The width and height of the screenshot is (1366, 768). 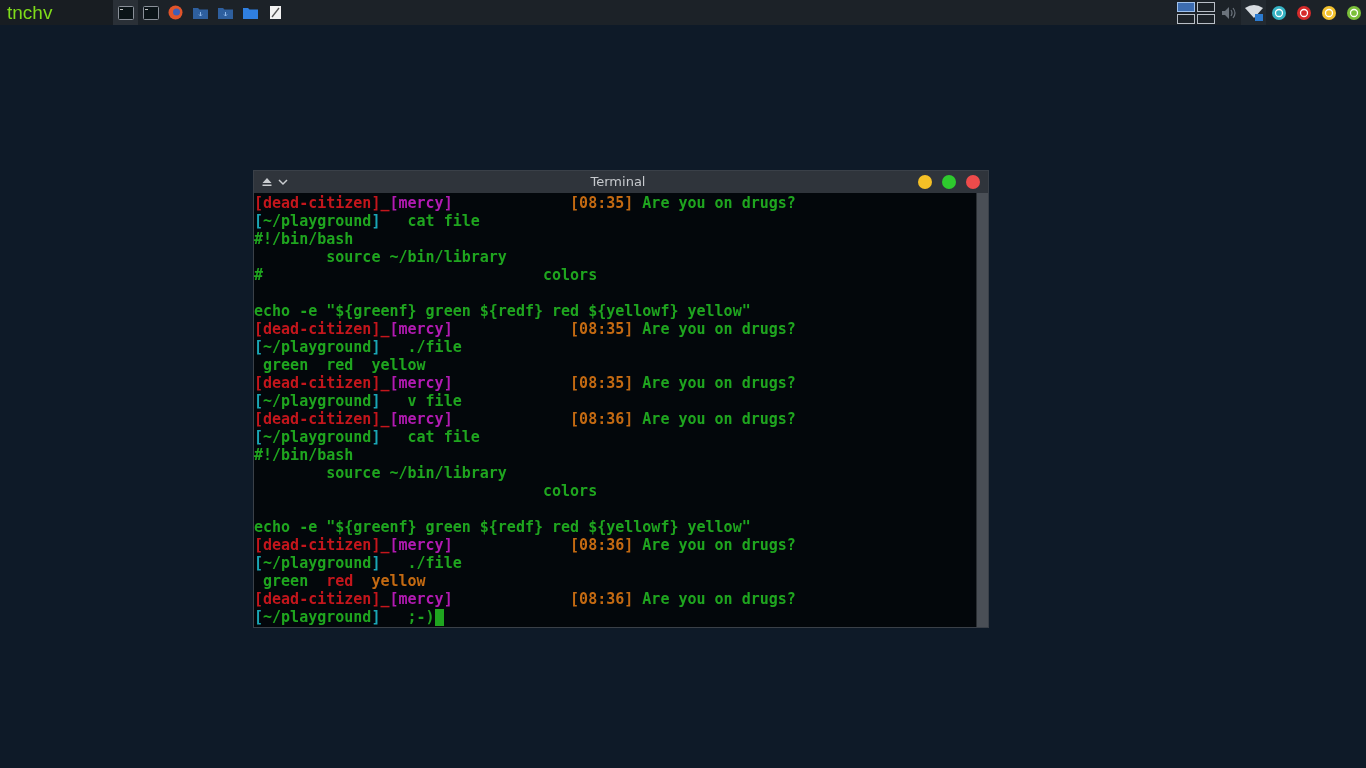 What do you see at coordinates (250, 12) in the screenshot?
I see `folder-icon` at bounding box center [250, 12].